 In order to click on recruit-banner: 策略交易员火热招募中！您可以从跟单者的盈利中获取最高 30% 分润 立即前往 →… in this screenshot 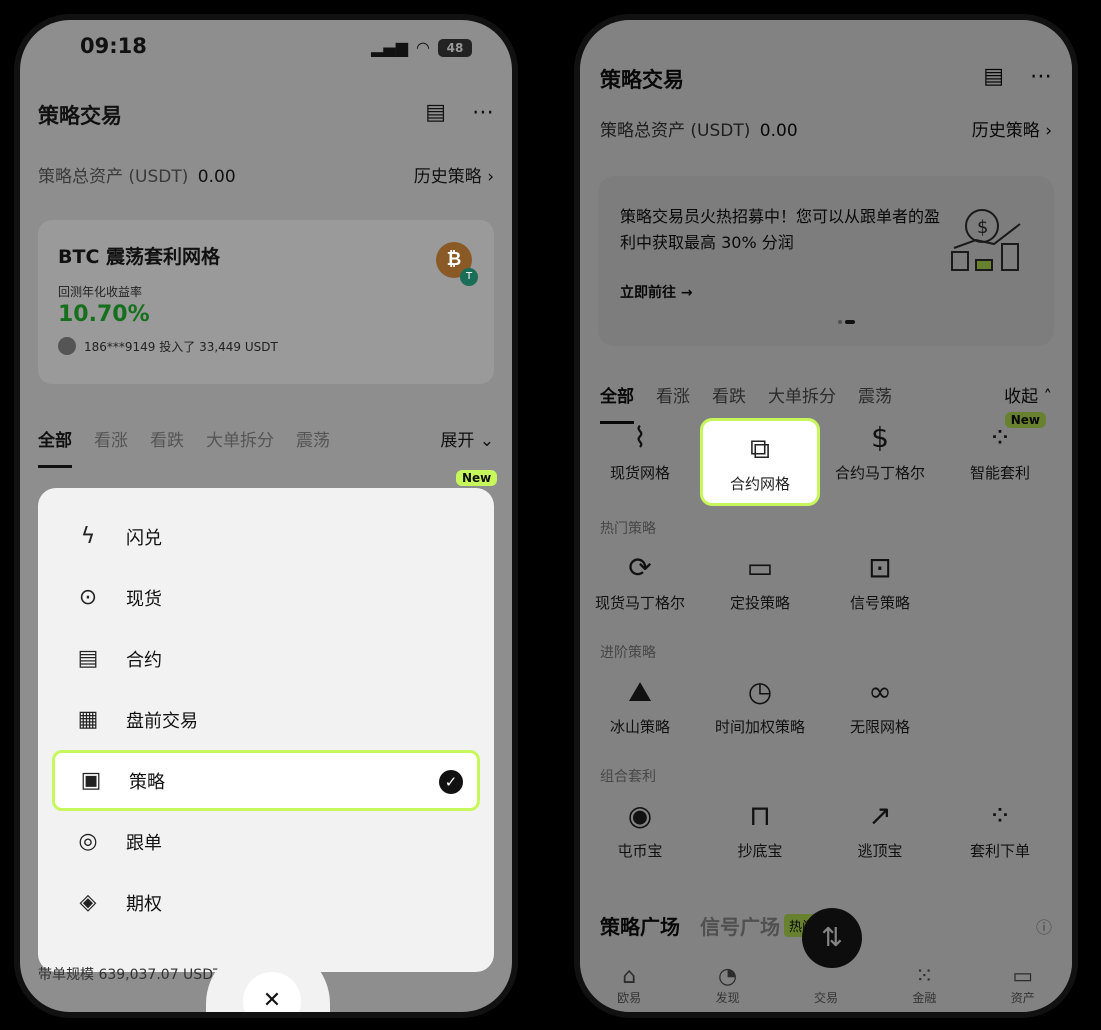, I will do `click(826, 261)`.